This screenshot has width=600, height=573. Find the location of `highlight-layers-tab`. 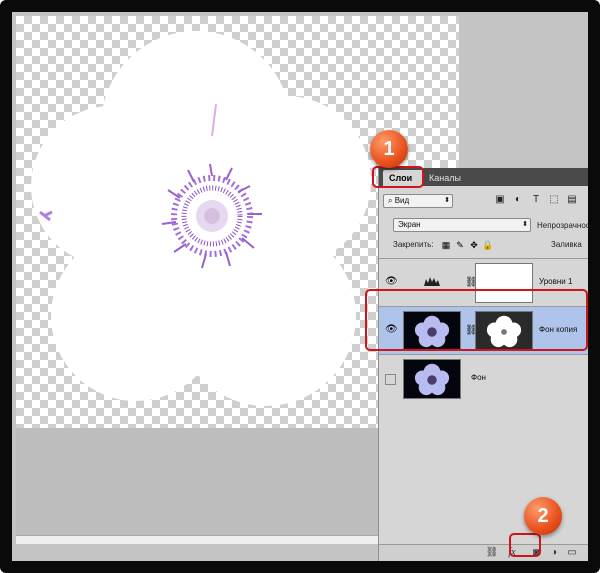

highlight-layers-tab is located at coordinates (398, 177).